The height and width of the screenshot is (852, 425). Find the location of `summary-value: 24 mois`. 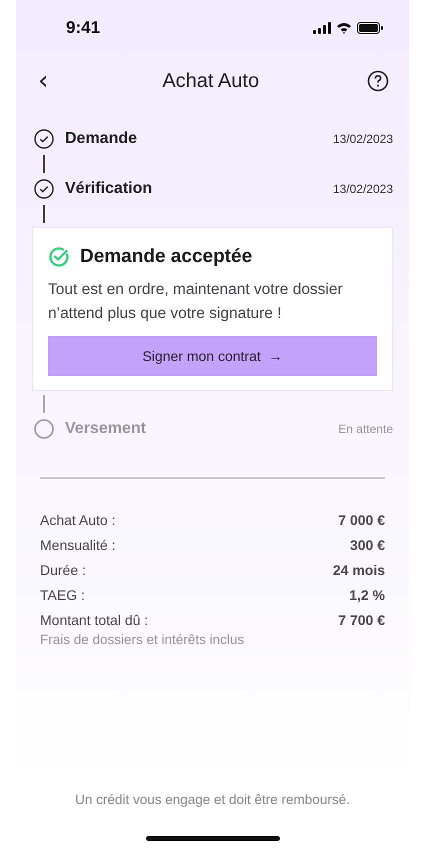

summary-value: 24 mois is located at coordinates (358, 570).